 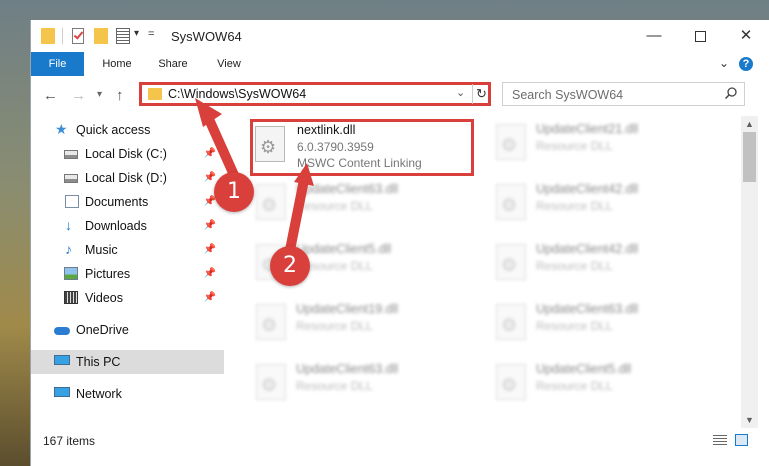 I want to click on callout-badge-1: 1, so click(x=234, y=192).